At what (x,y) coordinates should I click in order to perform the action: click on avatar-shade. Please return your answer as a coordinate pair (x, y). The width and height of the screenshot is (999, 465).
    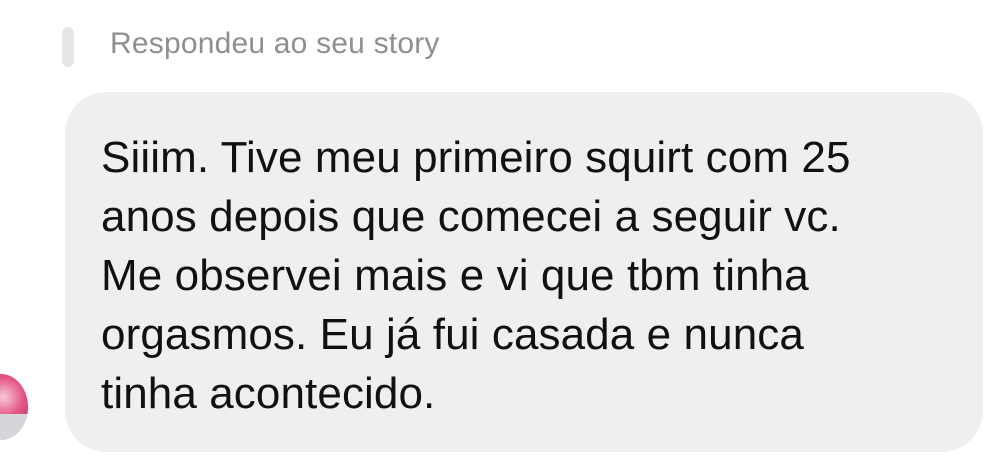
    Looking at the image, I should click on (14, 426).